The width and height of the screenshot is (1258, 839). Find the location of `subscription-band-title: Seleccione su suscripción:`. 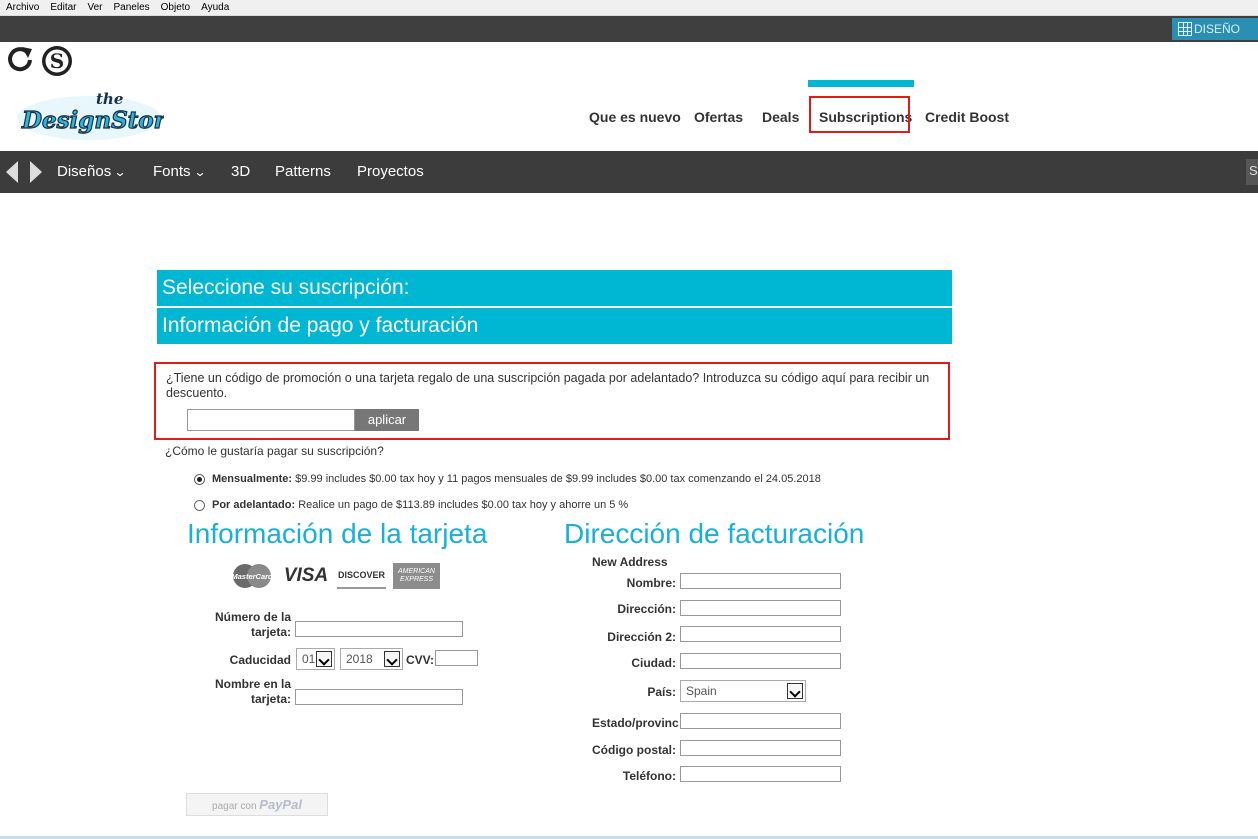

subscription-band-title: Seleccione su suscripción: is located at coordinates (286, 287).